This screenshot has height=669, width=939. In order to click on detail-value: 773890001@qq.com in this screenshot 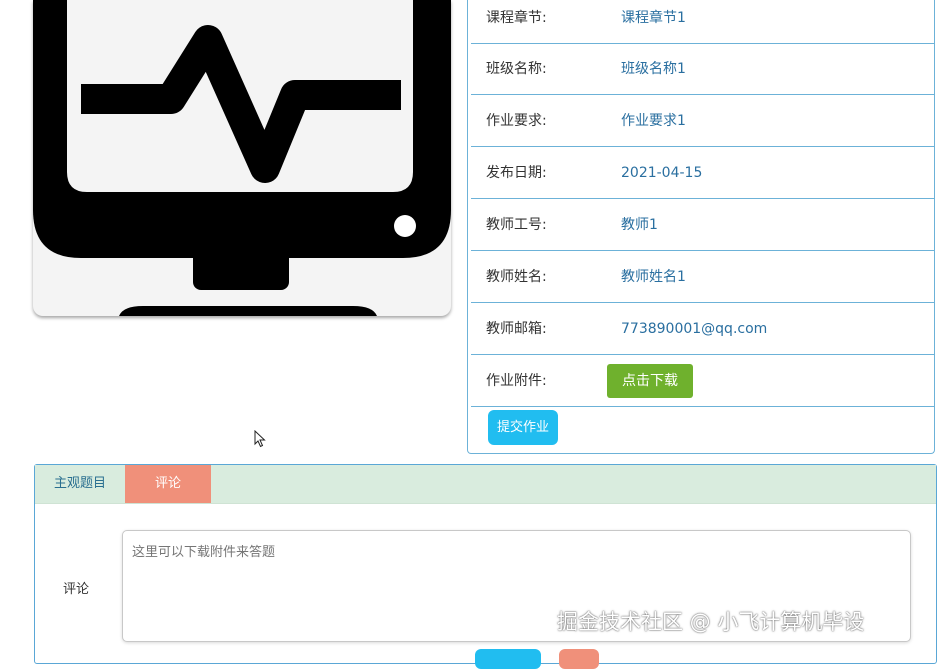, I will do `click(694, 329)`.